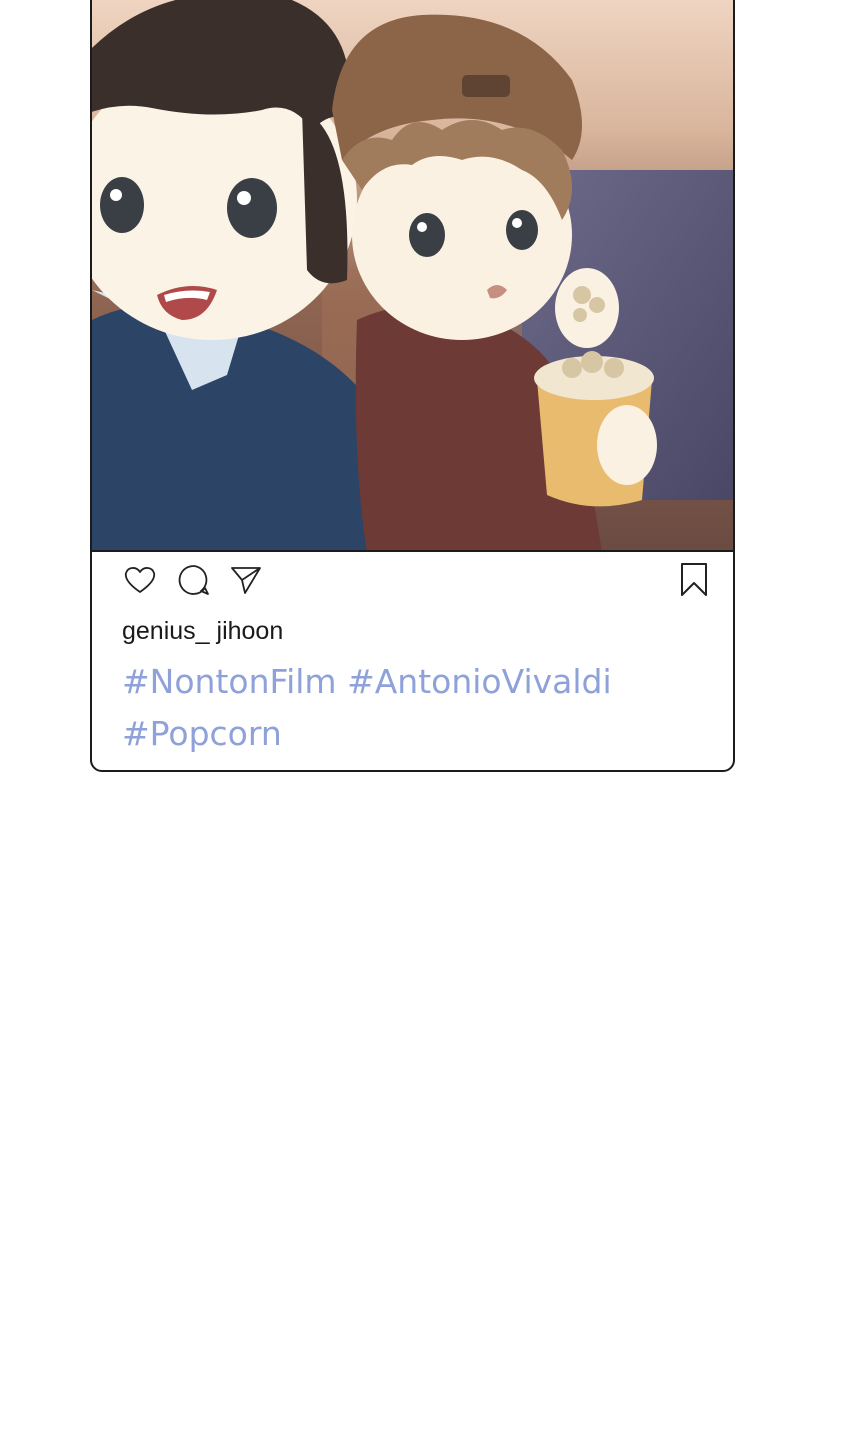 The image size is (850, 1435). I want to click on hashtag-link: #NontonFilm, so click(229, 681).